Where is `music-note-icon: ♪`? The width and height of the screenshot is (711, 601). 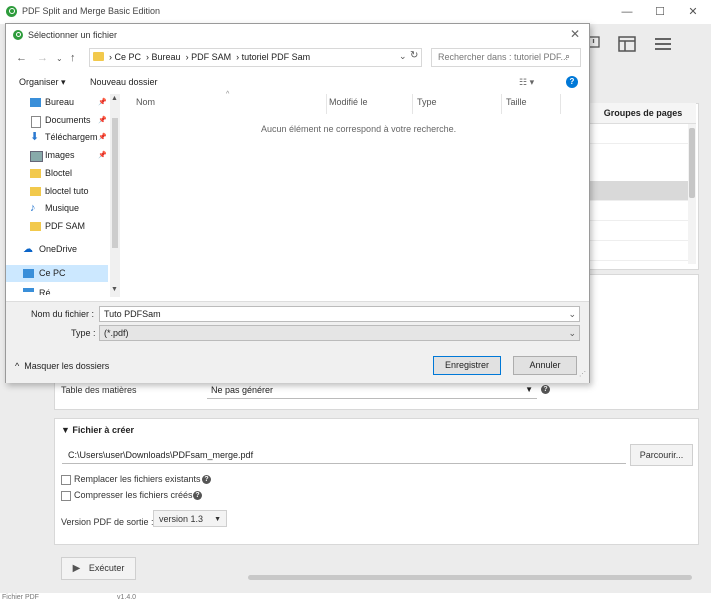 music-note-icon: ♪ is located at coordinates (33, 208).